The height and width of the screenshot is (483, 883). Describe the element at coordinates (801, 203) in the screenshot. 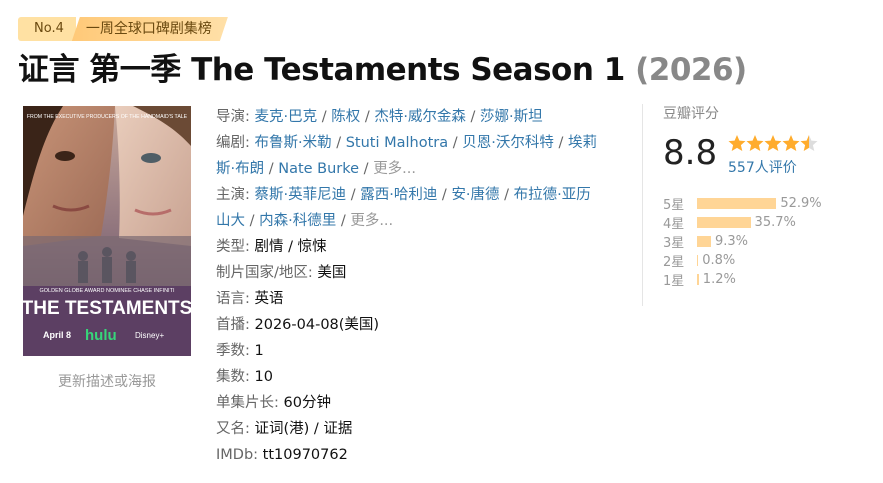

I see `rating-percent: 52.9%` at that location.